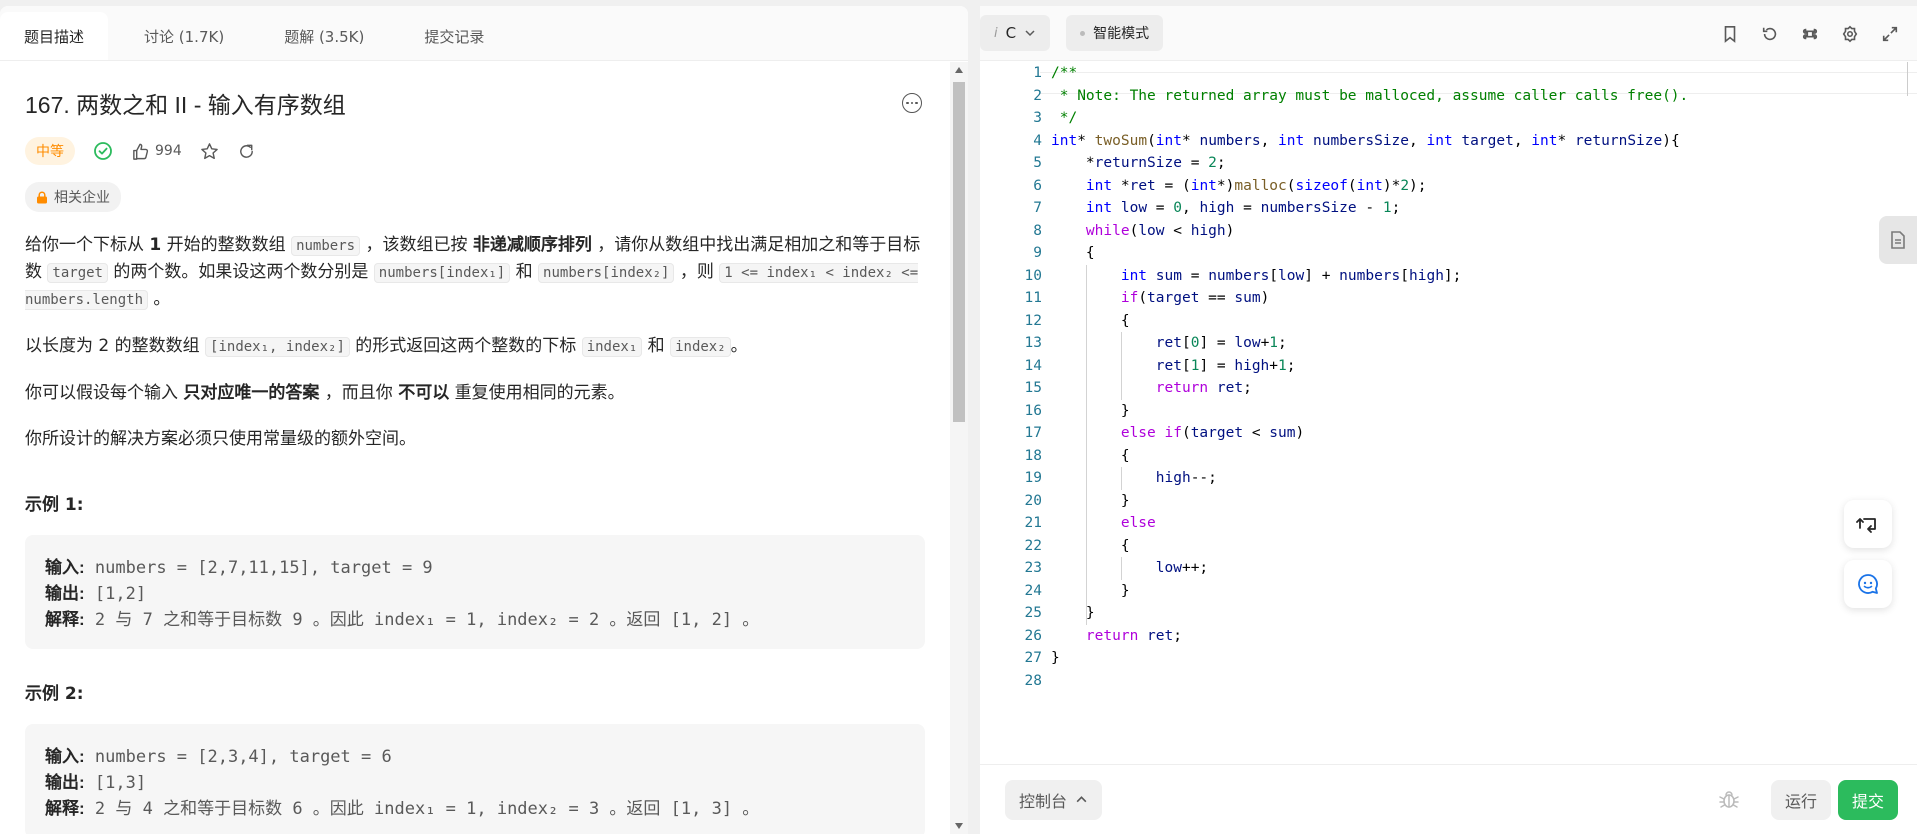  What do you see at coordinates (1033, 478) in the screenshot?
I see `line-number: 19` at bounding box center [1033, 478].